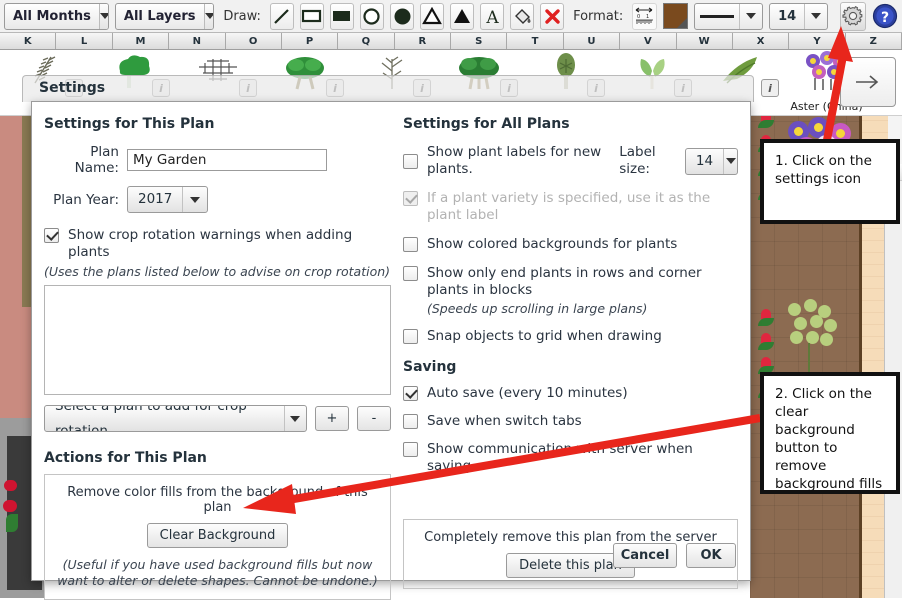  Describe the element at coordinates (648, 41) in the screenshot. I see `ruler-column: V` at that location.